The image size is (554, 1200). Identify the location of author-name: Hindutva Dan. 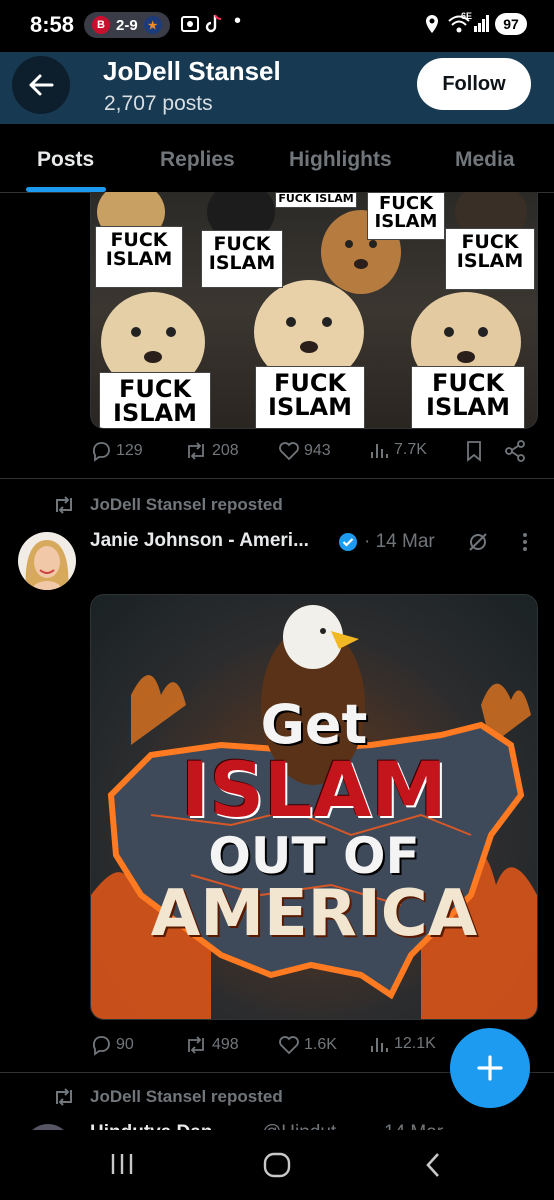
(151, 1126).